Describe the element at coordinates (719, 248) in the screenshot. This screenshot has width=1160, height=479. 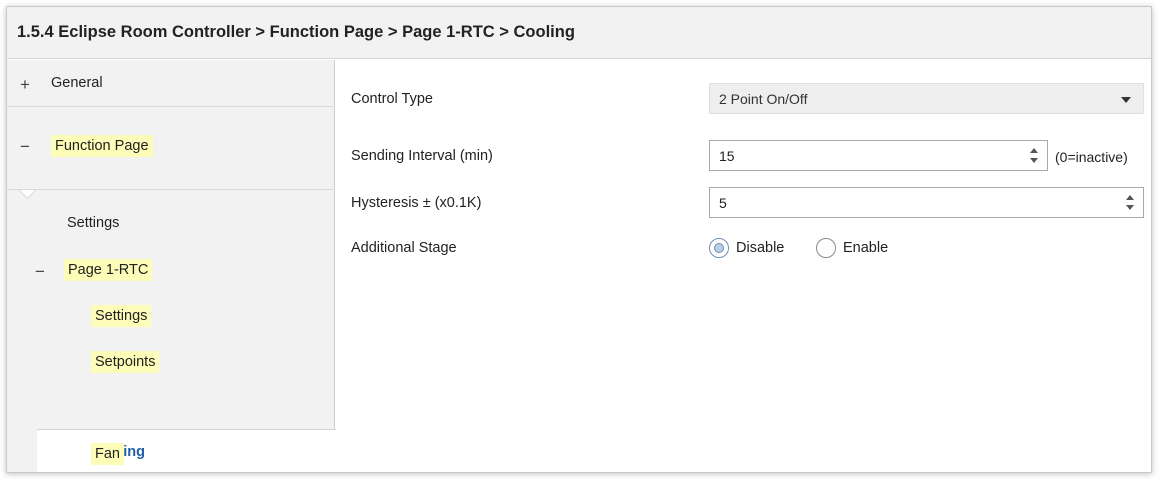
I see `radio-checked-icon` at that location.